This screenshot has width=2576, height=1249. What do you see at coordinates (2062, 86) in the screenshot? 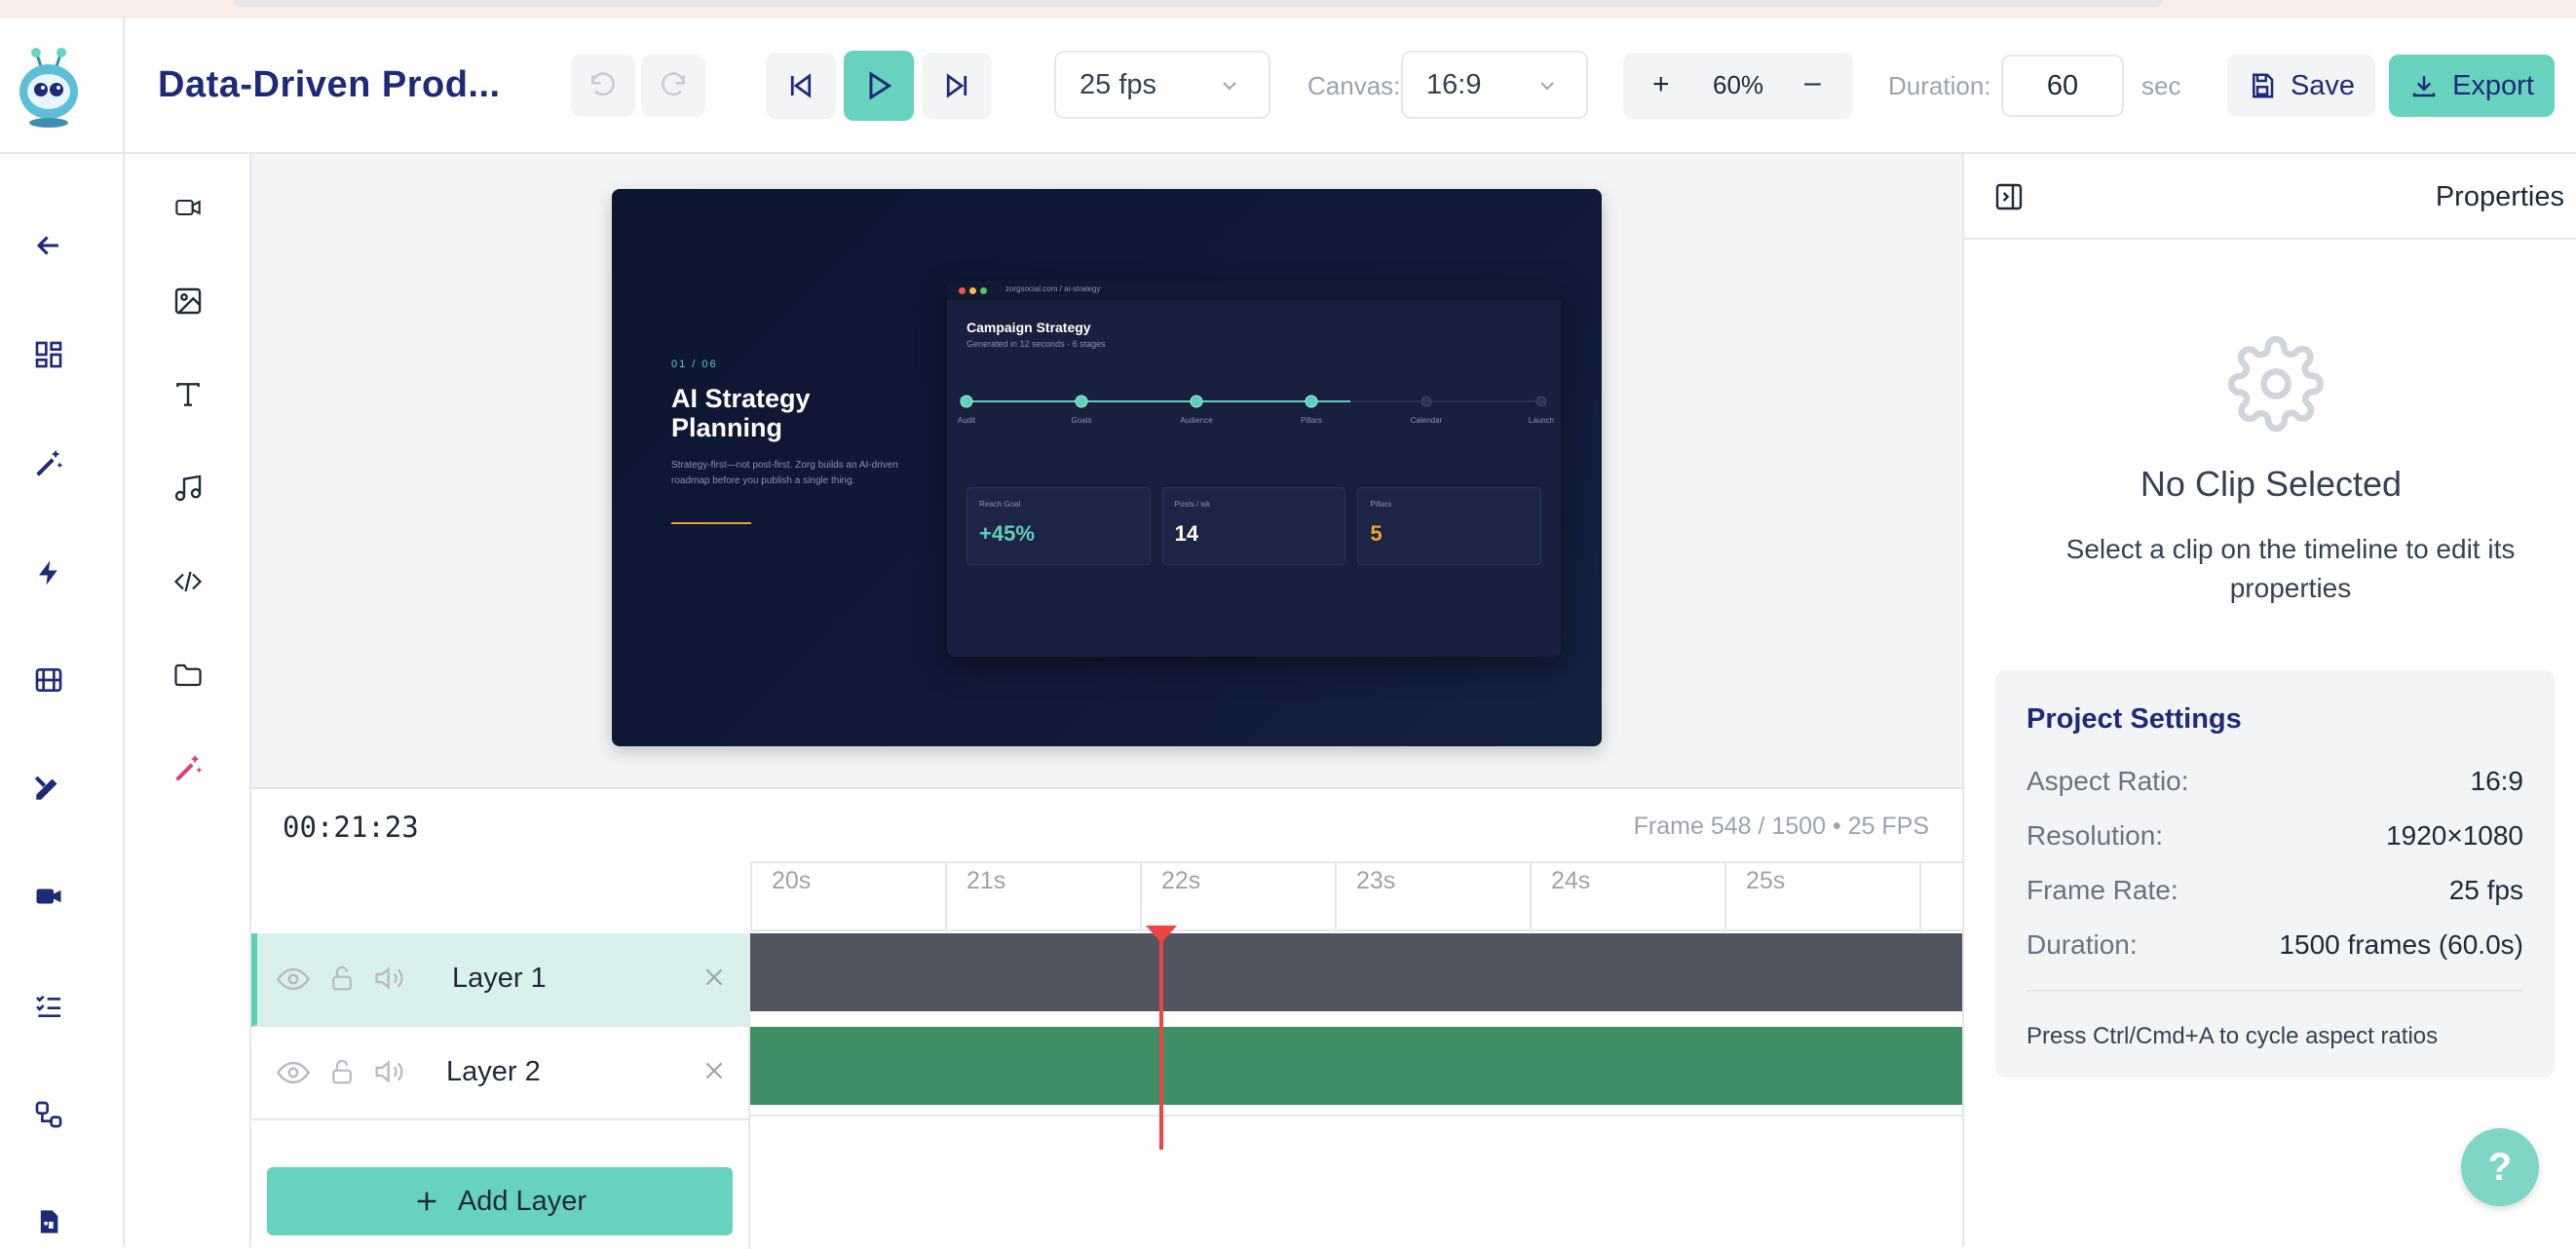
I see `duration-input` at bounding box center [2062, 86].